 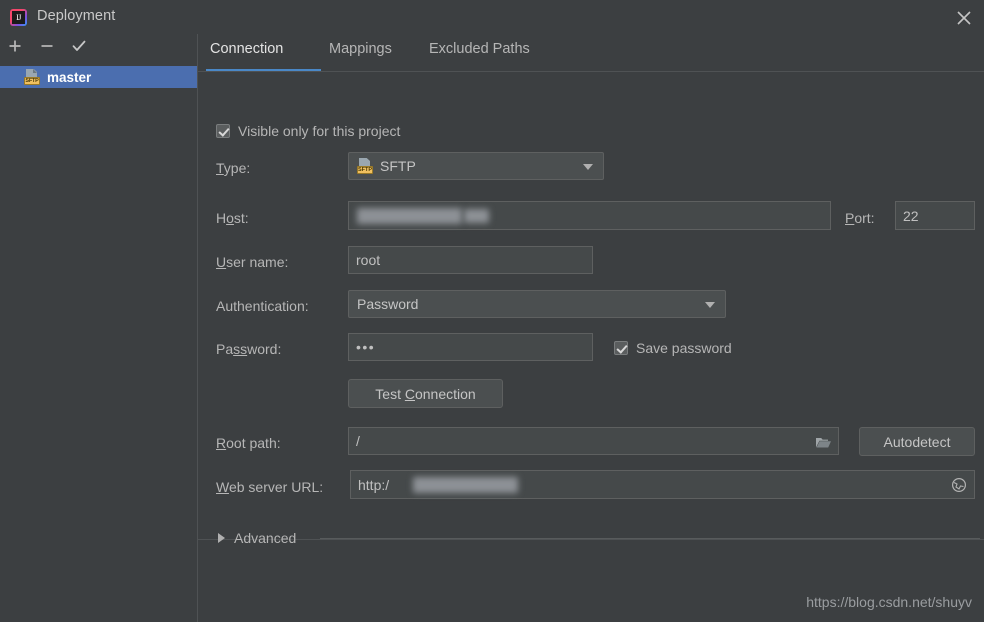 What do you see at coordinates (32, 81) in the screenshot?
I see `sftp-badge-label: SFTP` at bounding box center [32, 81].